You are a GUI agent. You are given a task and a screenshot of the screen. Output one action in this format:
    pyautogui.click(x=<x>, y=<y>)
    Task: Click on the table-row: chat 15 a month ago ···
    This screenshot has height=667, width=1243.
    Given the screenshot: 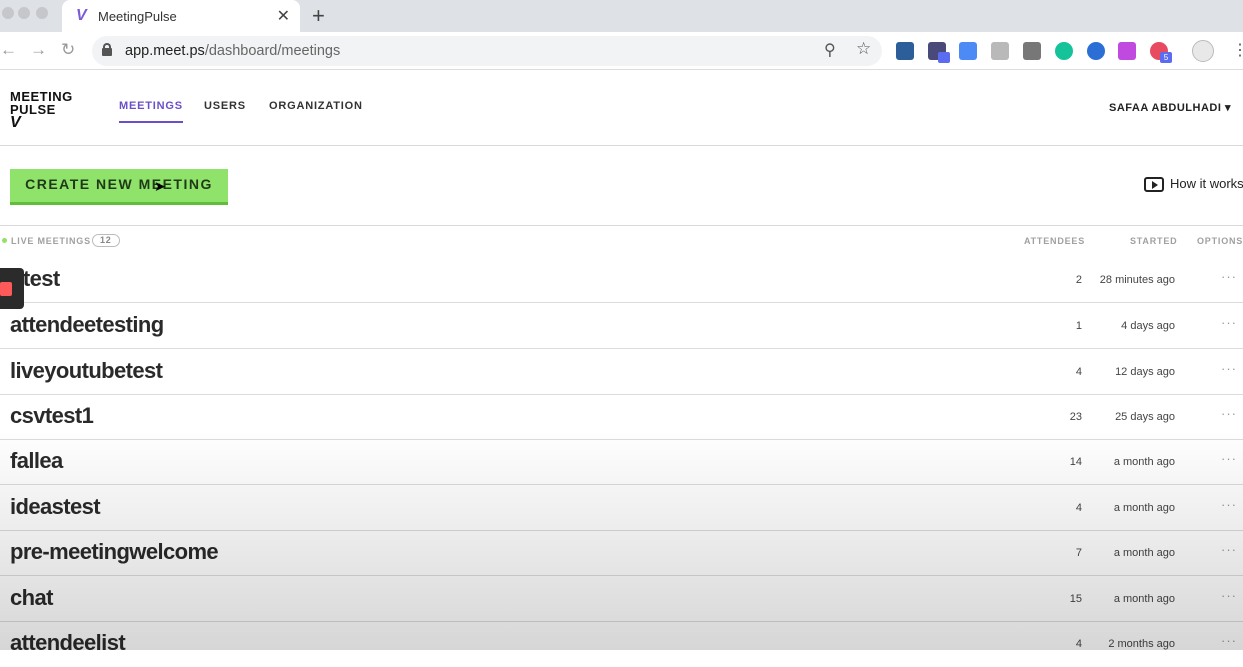 What is the action you would take?
    pyautogui.click(x=621, y=599)
    